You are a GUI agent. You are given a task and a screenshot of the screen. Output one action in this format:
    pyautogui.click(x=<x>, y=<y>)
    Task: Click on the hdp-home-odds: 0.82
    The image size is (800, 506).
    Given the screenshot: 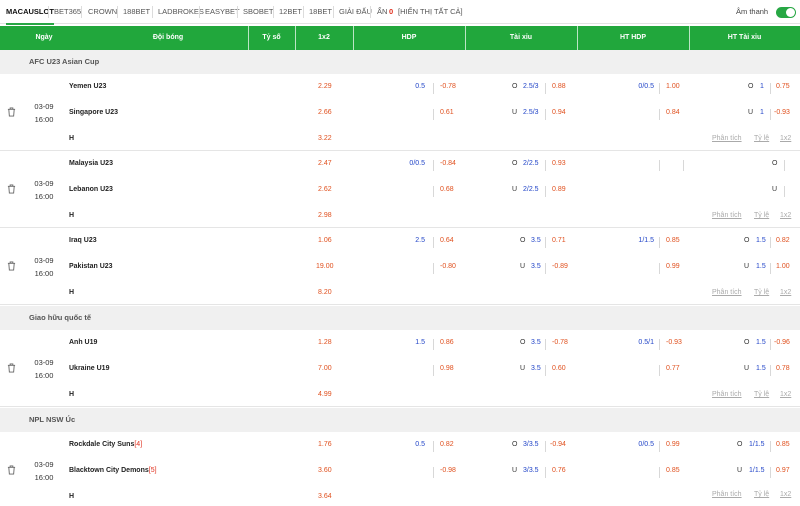 What is the action you would take?
    pyautogui.click(x=447, y=444)
    